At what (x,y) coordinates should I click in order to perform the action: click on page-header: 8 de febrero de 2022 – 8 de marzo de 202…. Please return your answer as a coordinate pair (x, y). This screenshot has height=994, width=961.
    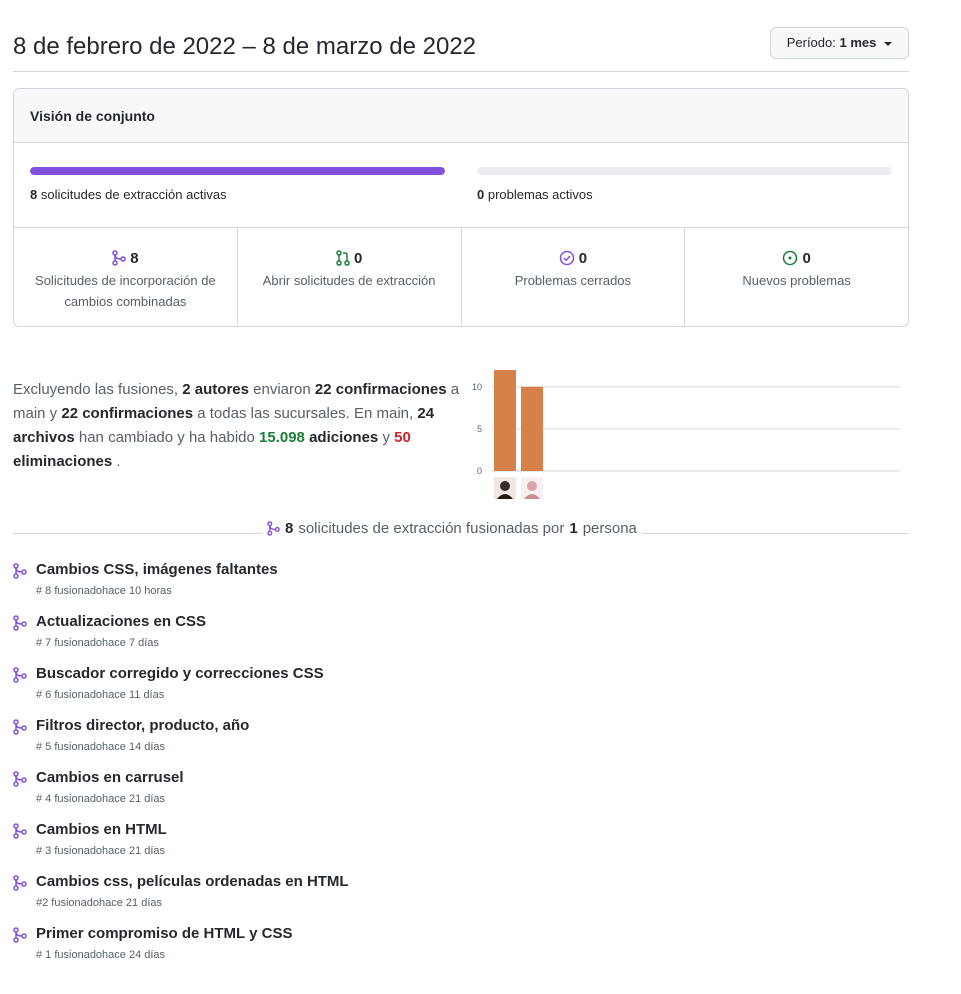
    Looking at the image, I should click on (461, 49).